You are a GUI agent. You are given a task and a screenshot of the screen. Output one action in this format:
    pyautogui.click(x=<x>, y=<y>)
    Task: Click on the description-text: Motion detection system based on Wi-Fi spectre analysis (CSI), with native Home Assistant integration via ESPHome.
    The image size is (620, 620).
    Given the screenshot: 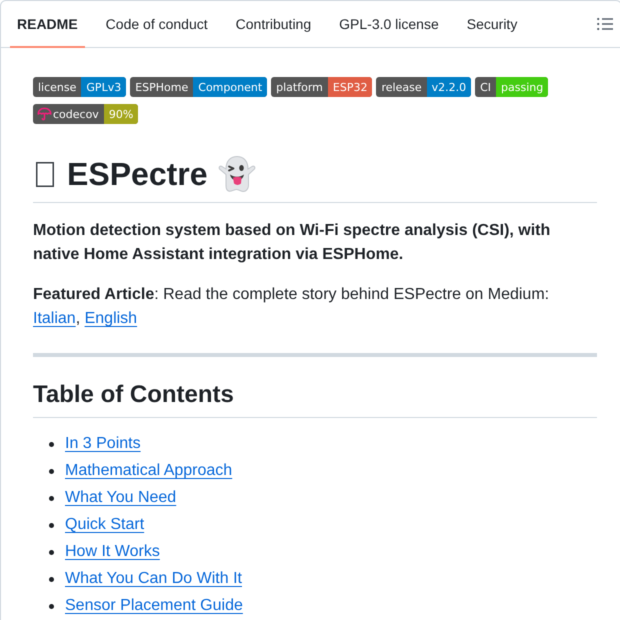 What is the action you would take?
    pyautogui.click(x=292, y=243)
    